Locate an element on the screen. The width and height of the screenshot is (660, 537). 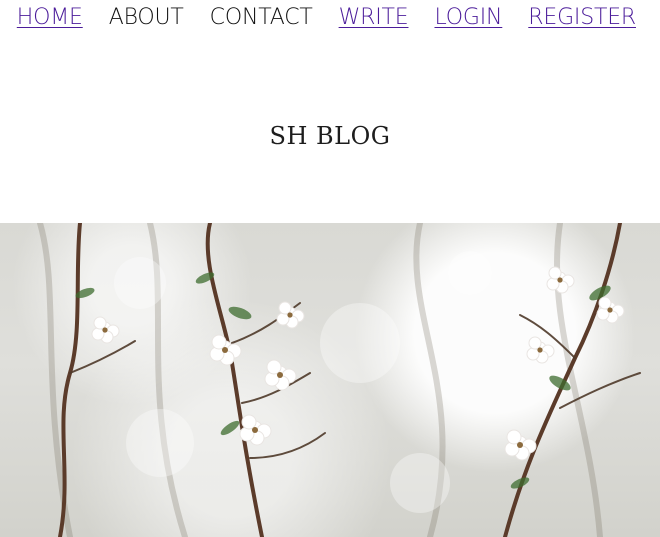
nav-link-login: LOGIN is located at coordinates (468, 18).